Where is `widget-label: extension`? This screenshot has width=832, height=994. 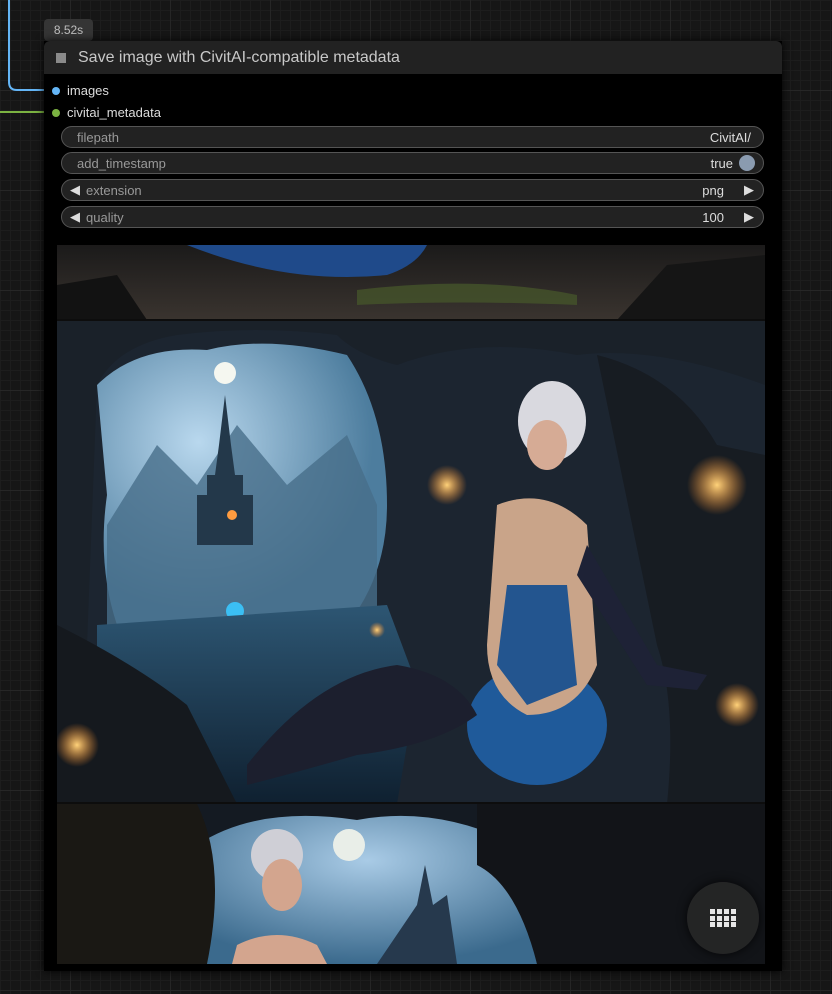
widget-label: extension is located at coordinates (114, 190).